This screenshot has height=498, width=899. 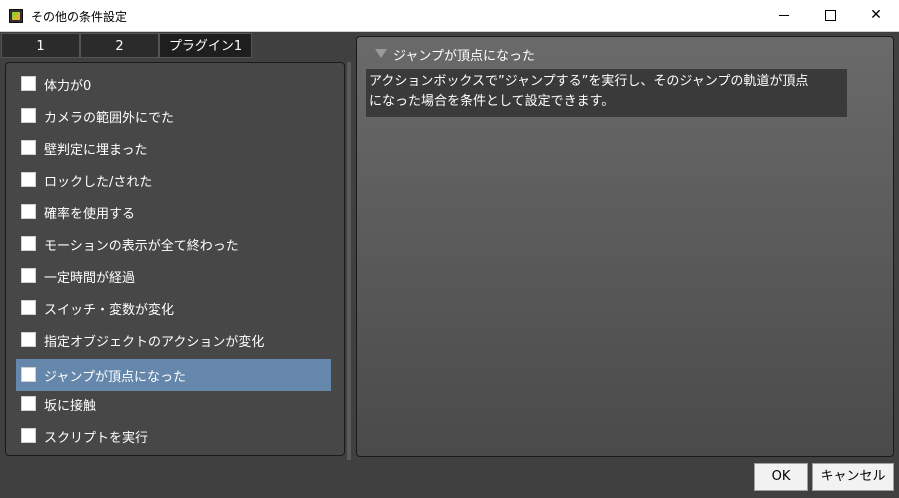 I want to click on condition-label: 確率を使用する, so click(x=90, y=214).